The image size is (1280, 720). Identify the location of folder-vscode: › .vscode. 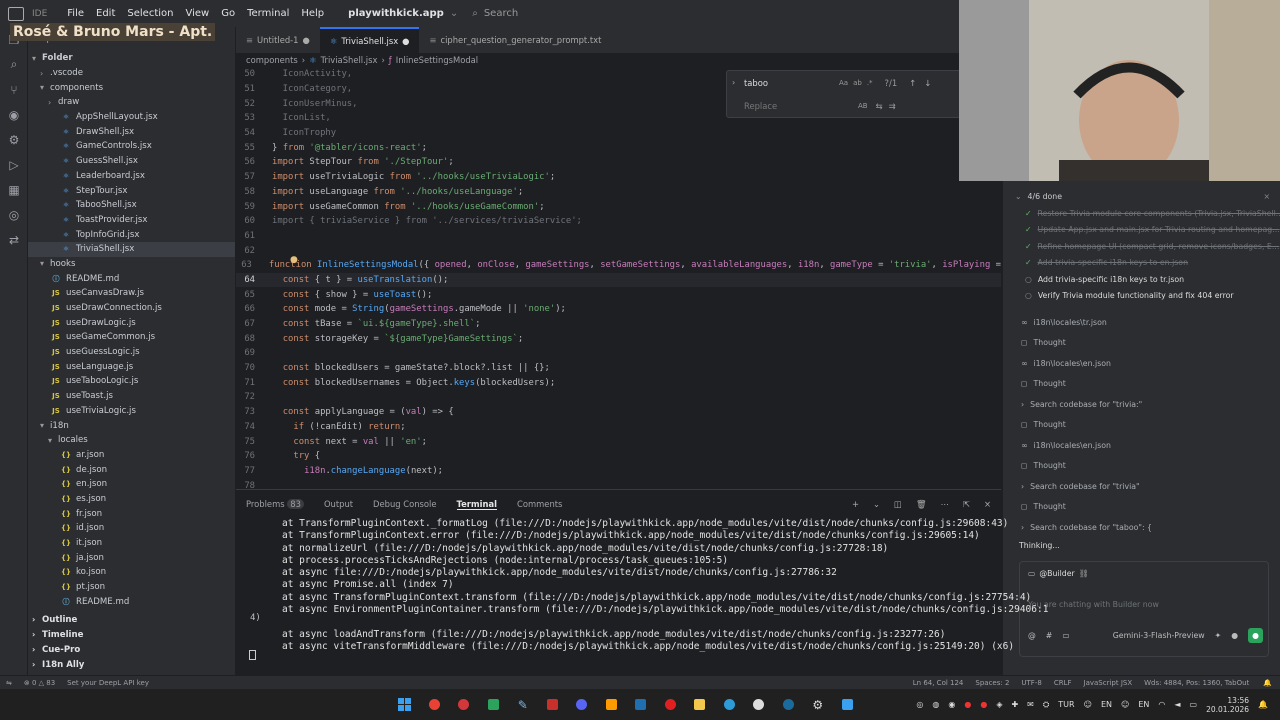
(131, 73).